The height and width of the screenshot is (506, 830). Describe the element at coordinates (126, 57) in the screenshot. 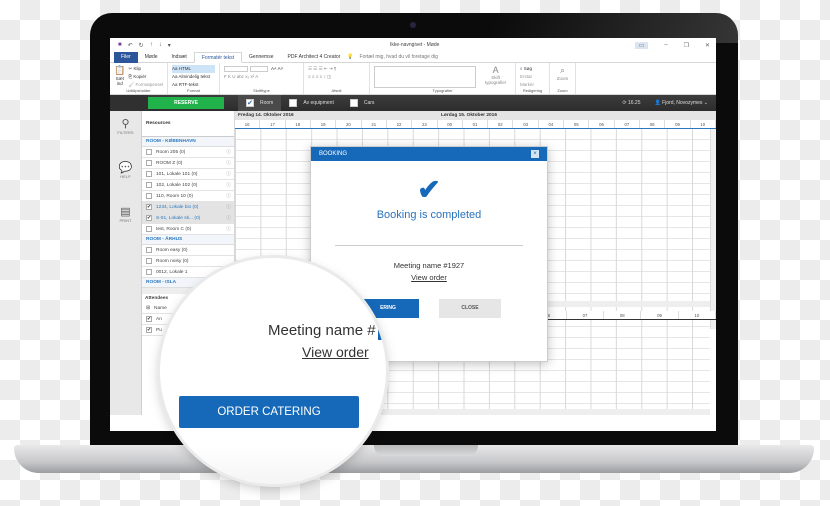

I see `tab-filer: Filer` at that location.